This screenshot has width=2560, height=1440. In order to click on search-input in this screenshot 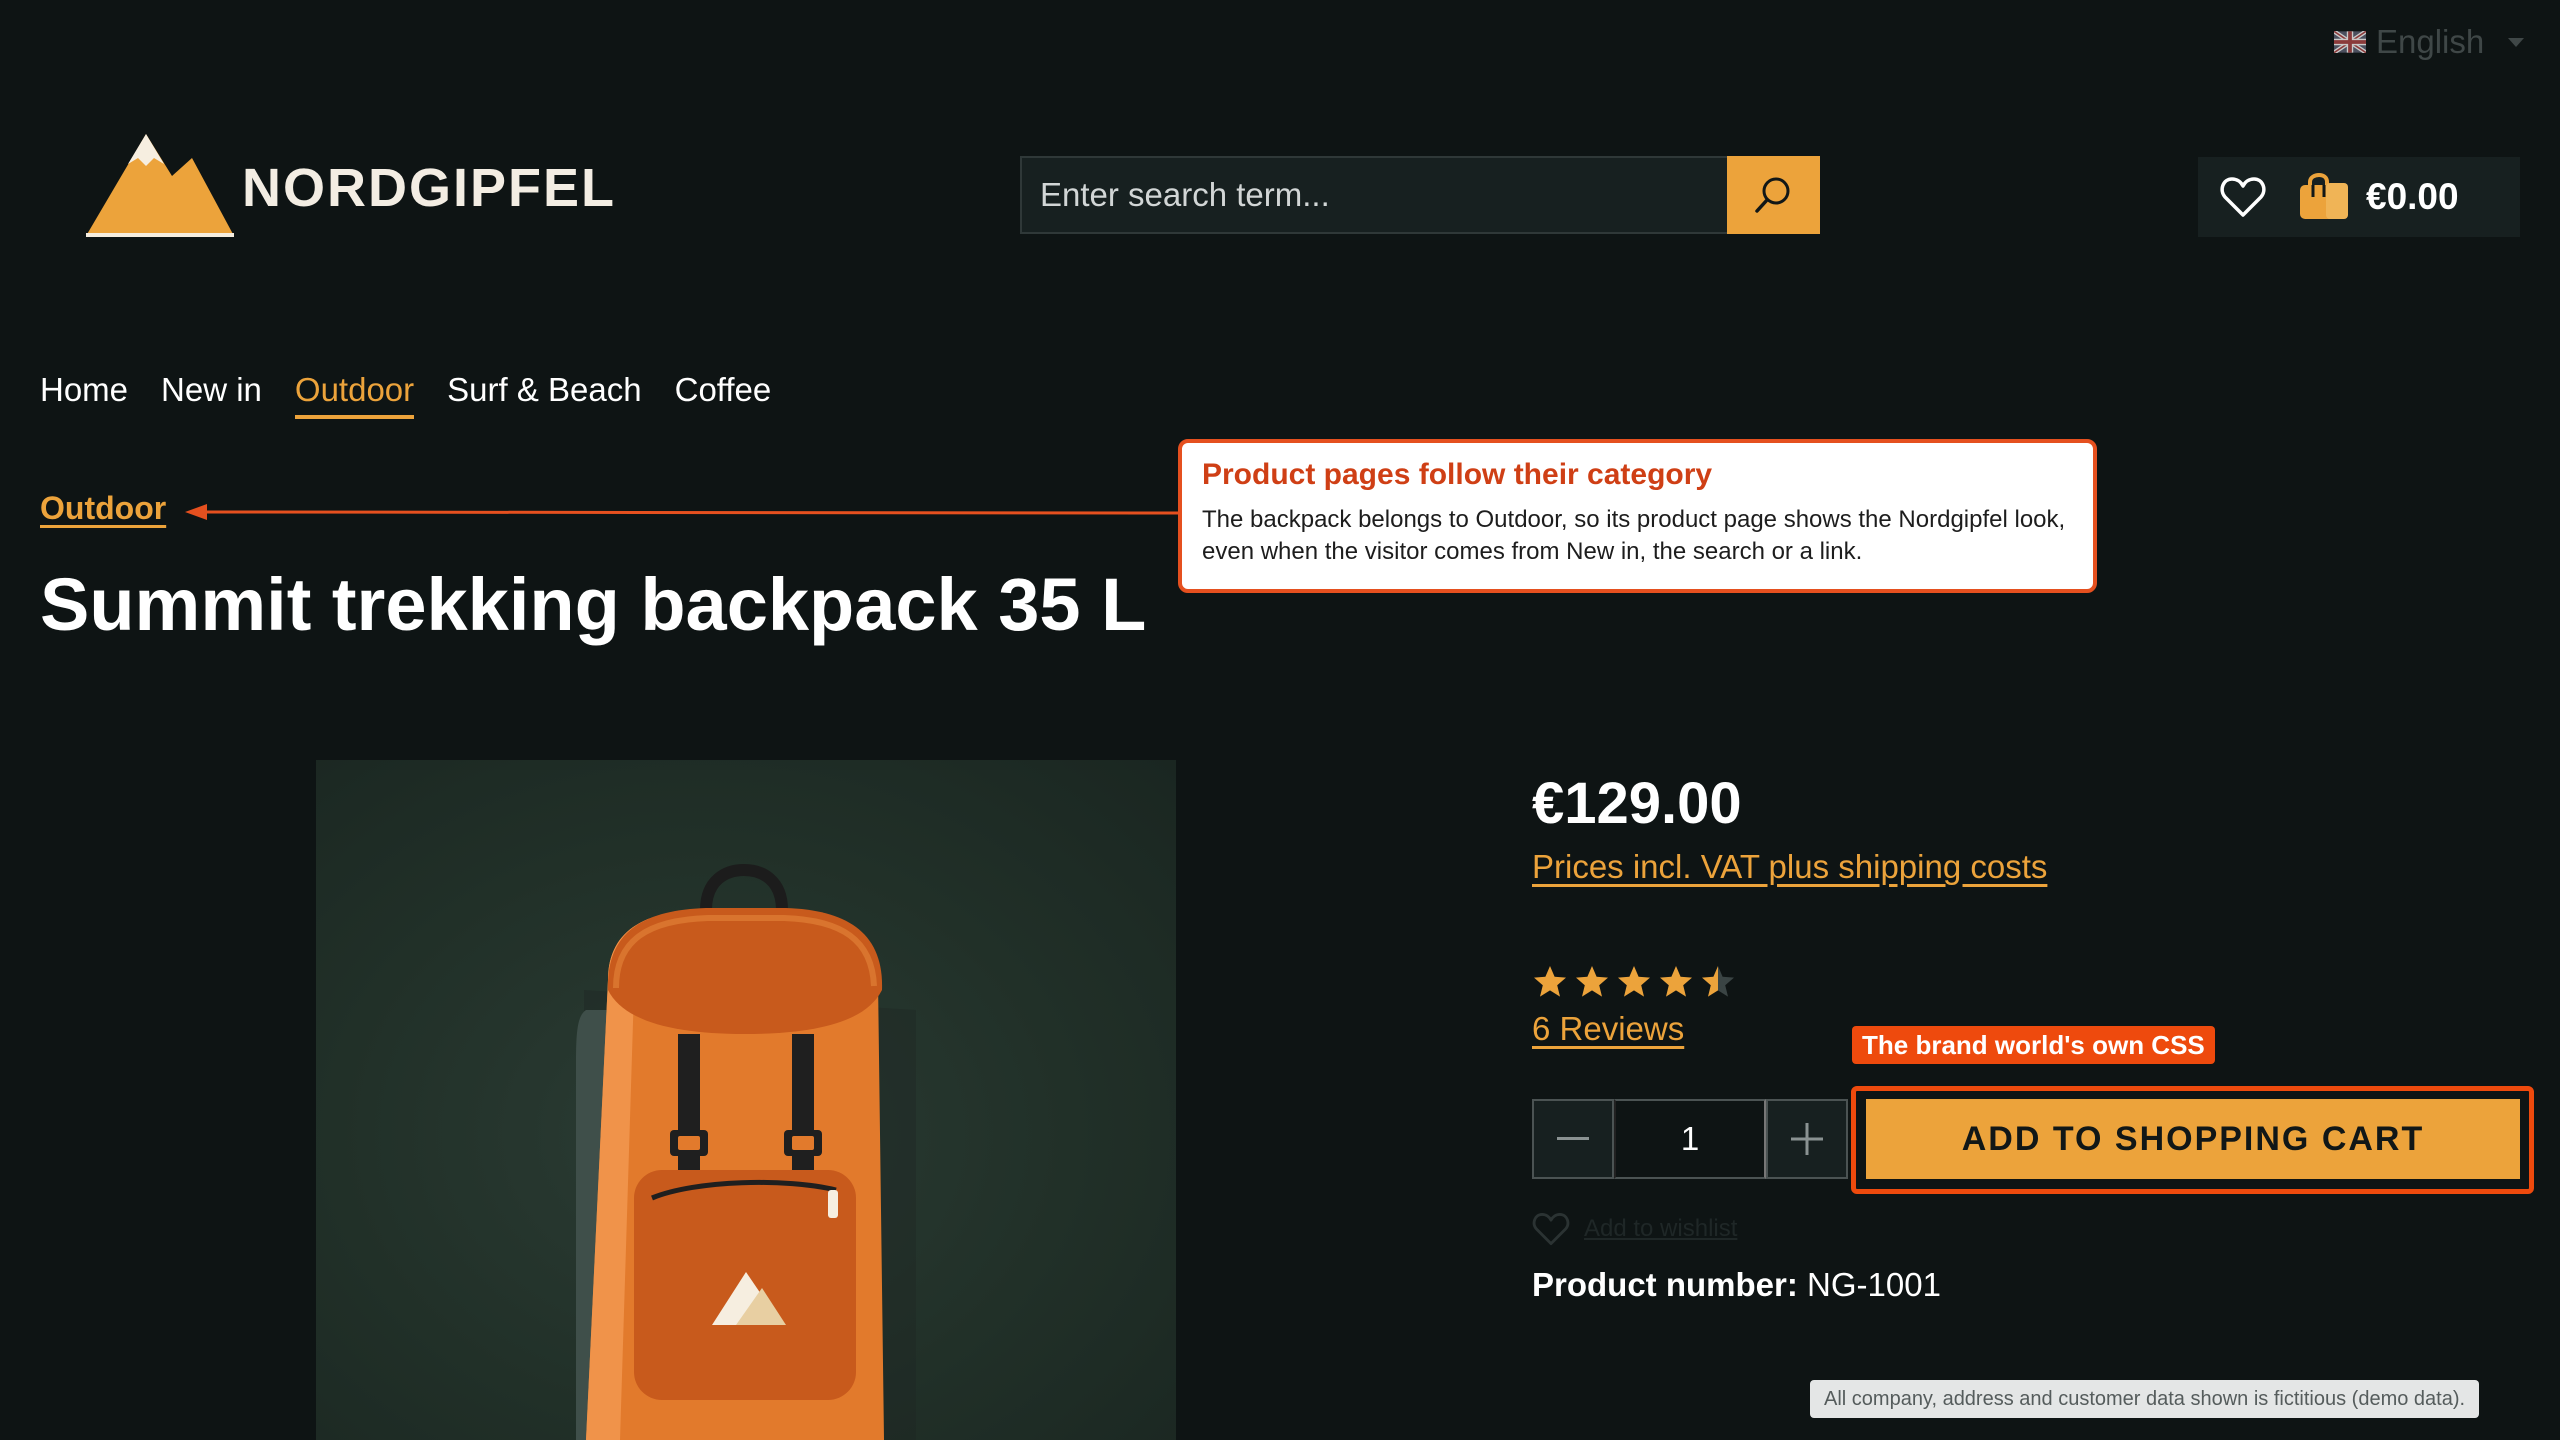, I will do `click(1374, 195)`.